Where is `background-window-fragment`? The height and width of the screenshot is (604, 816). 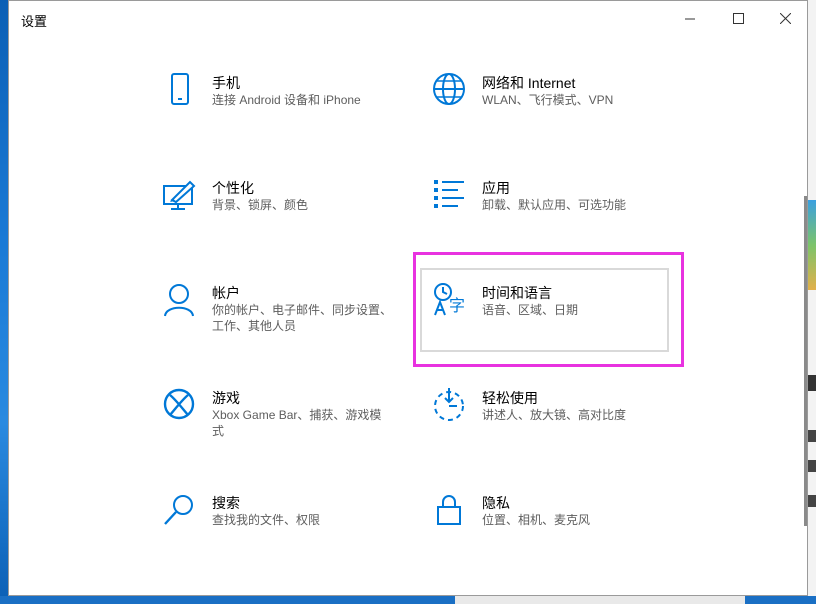
background-window-fragment is located at coordinates (600, 600).